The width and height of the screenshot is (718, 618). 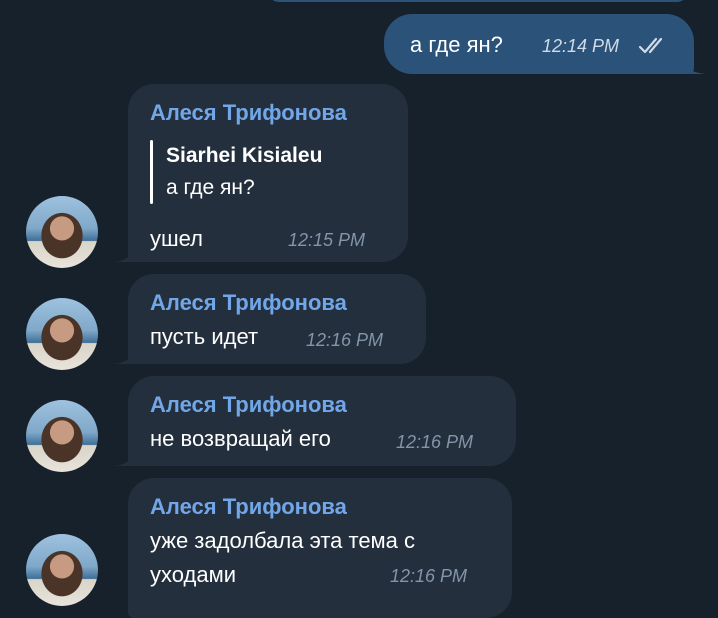 What do you see at coordinates (327, 240) in the screenshot?
I see `message-time: 12:15 PM` at bounding box center [327, 240].